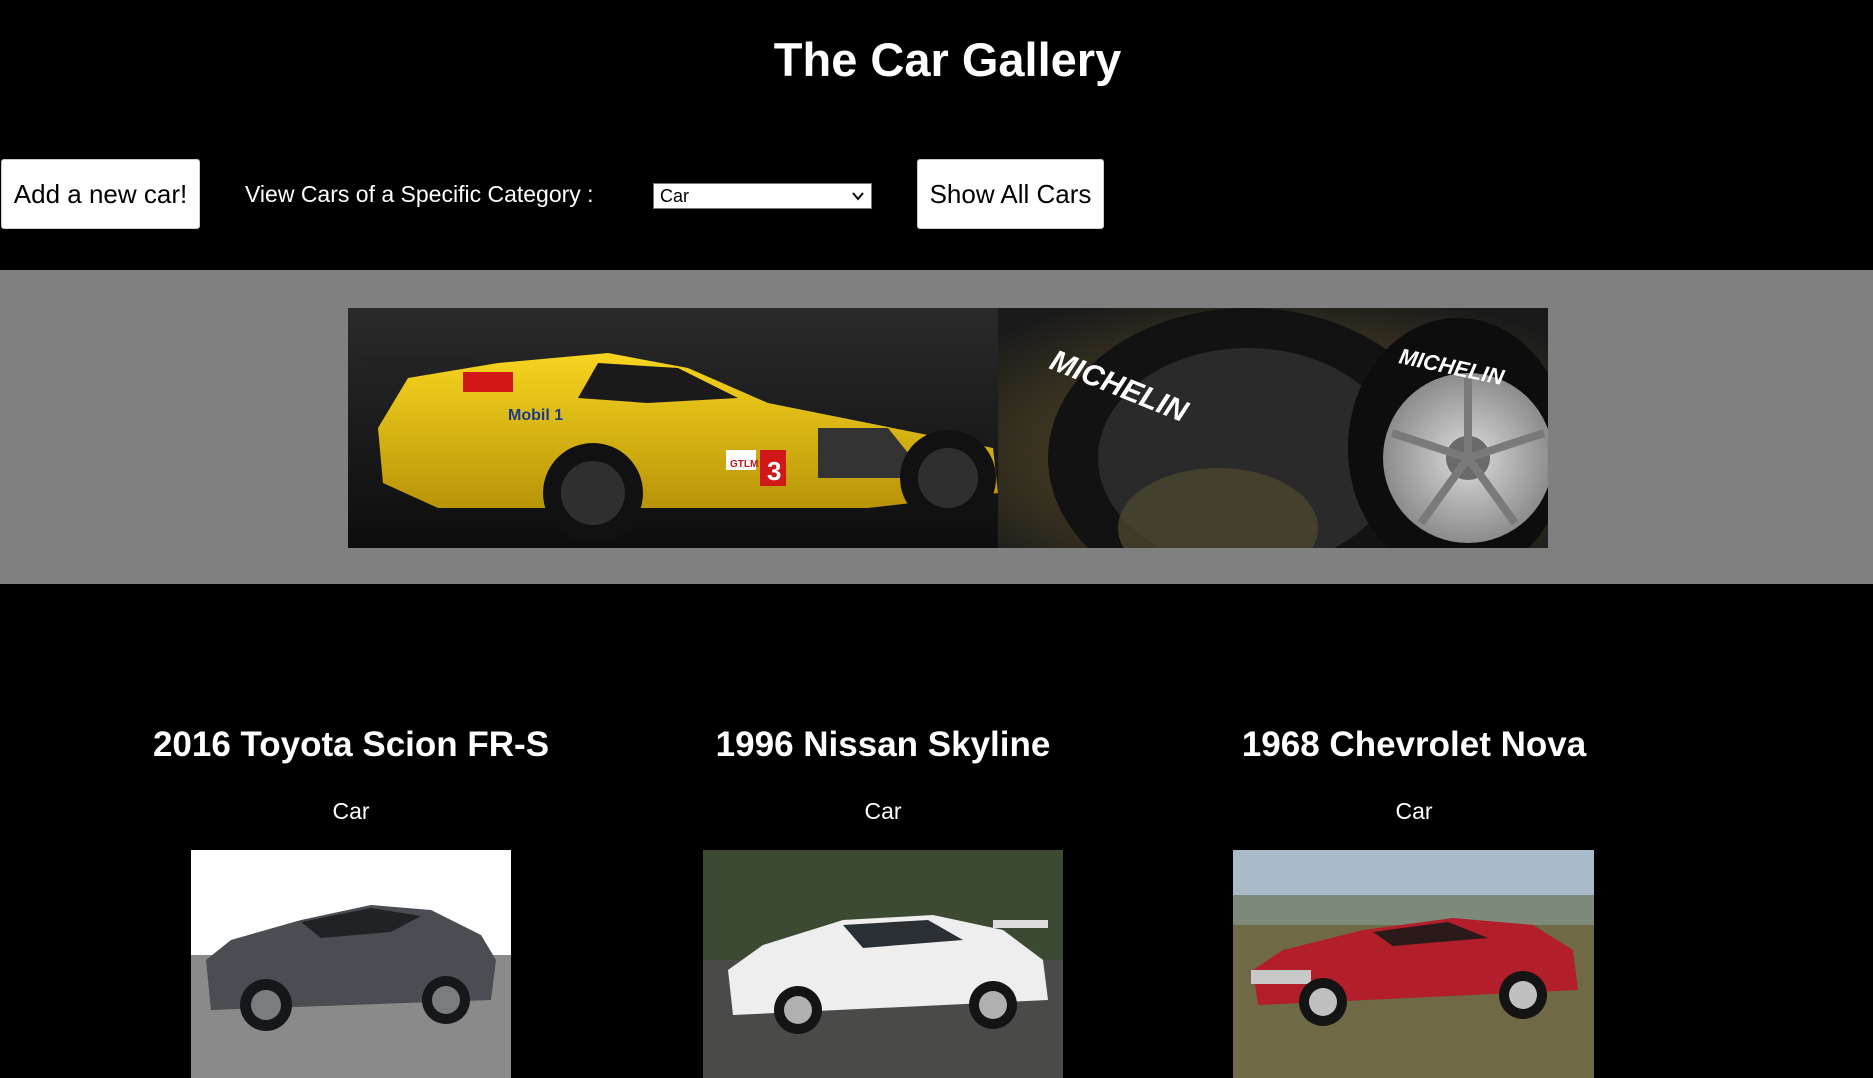 Image resolution: width=1873 pixels, height=1078 pixels. What do you see at coordinates (883, 744) in the screenshot?
I see `car-title: 1996 Nissan Skyline` at bounding box center [883, 744].